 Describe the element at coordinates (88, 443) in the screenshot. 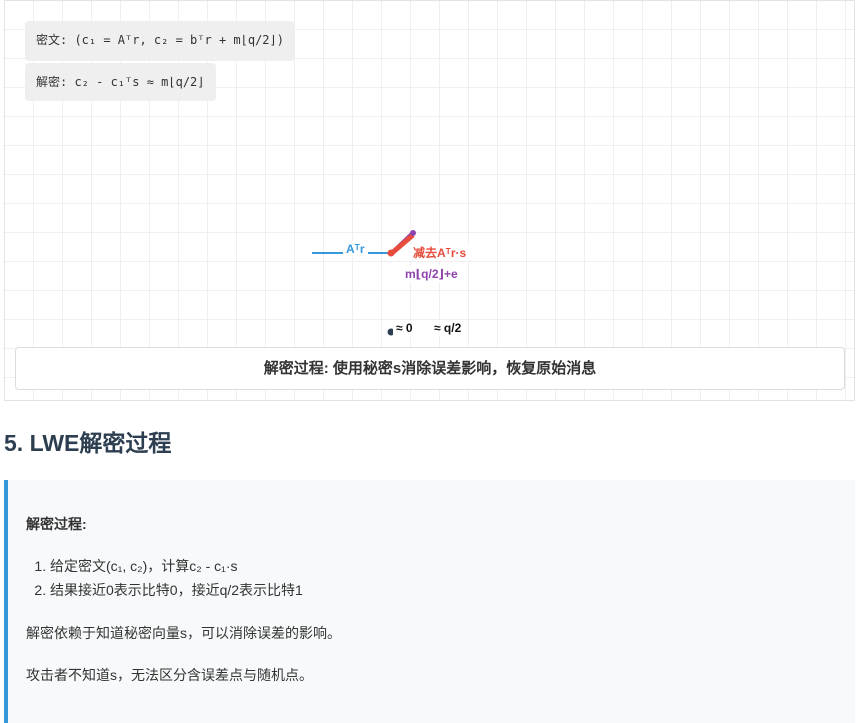

I see `section-title: 5. LWE解密过程` at that location.